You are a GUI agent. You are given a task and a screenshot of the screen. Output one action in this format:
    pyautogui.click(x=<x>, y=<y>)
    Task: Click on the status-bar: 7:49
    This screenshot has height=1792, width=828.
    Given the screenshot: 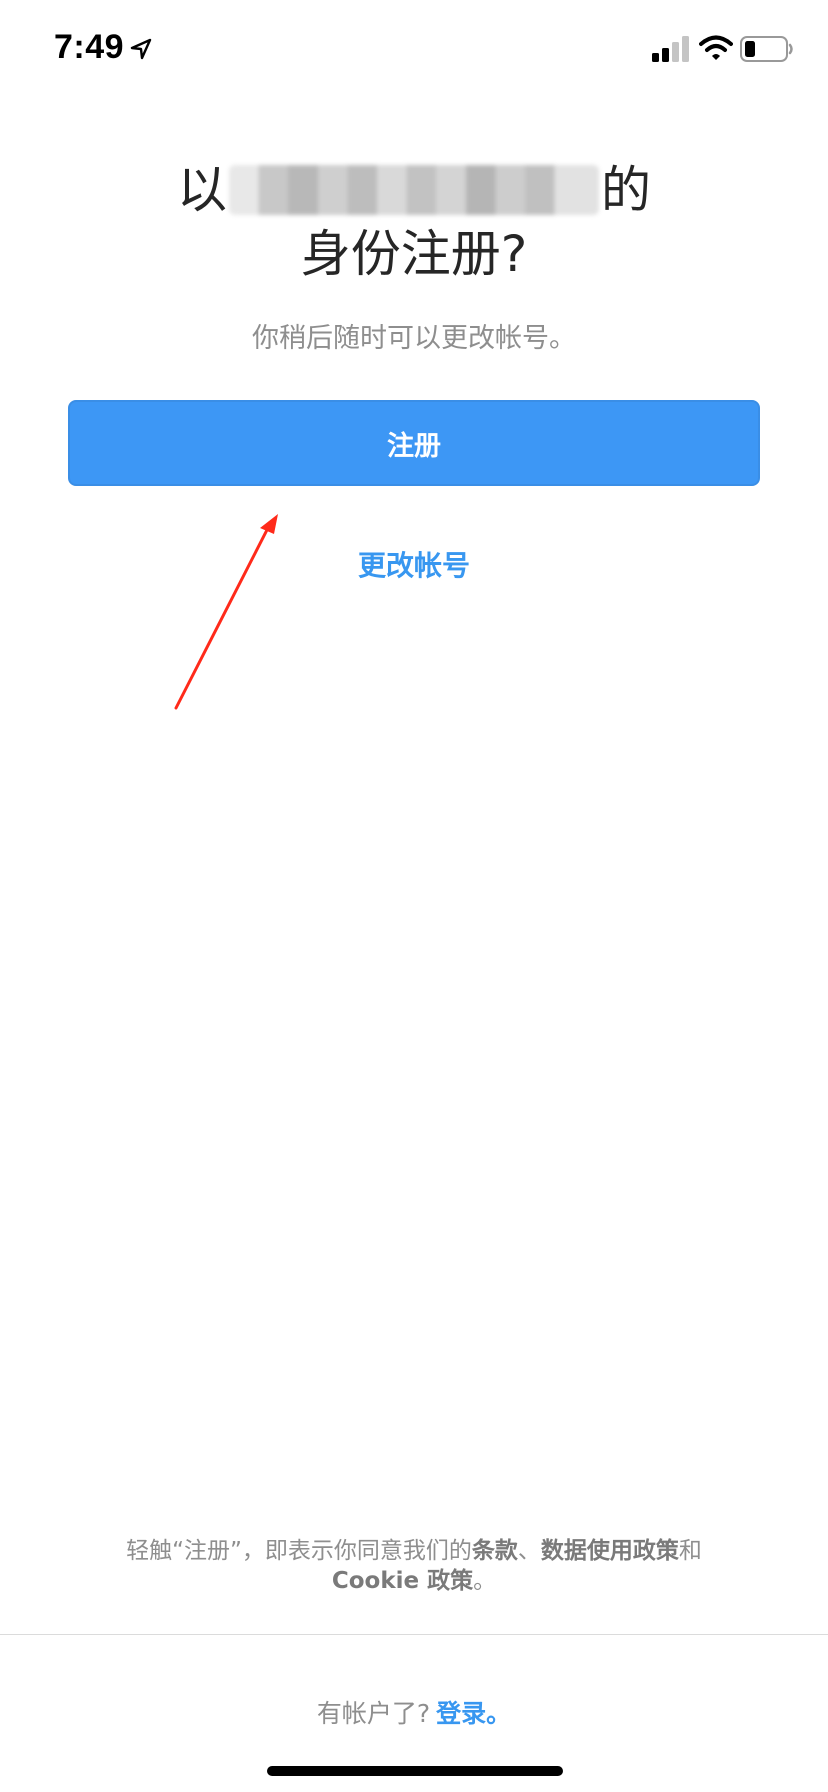 What is the action you would take?
    pyautogui.click(x=414, y=50)
    